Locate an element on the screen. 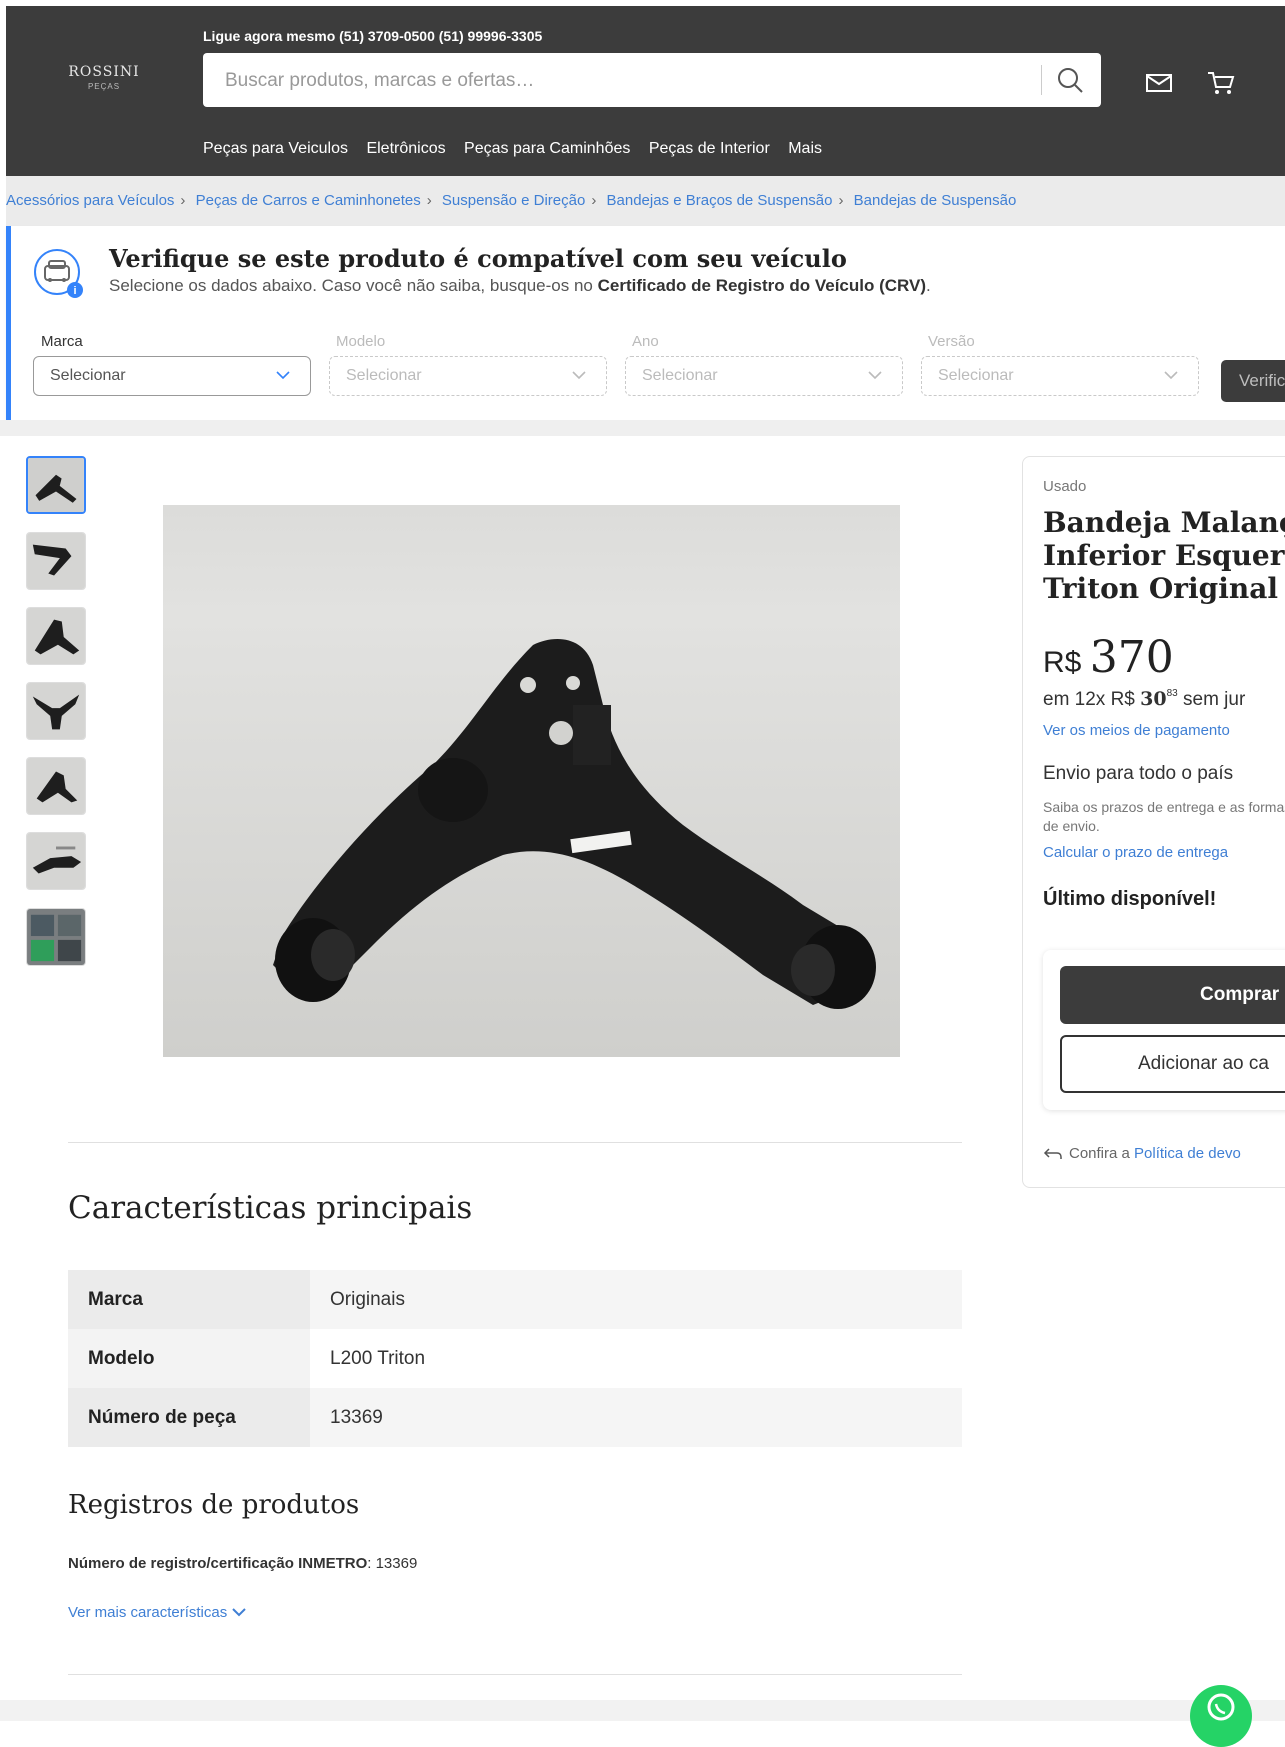 This screenshot has width=1285, height=1747. price-currency: R$ is located at coordinates (1062, 662).